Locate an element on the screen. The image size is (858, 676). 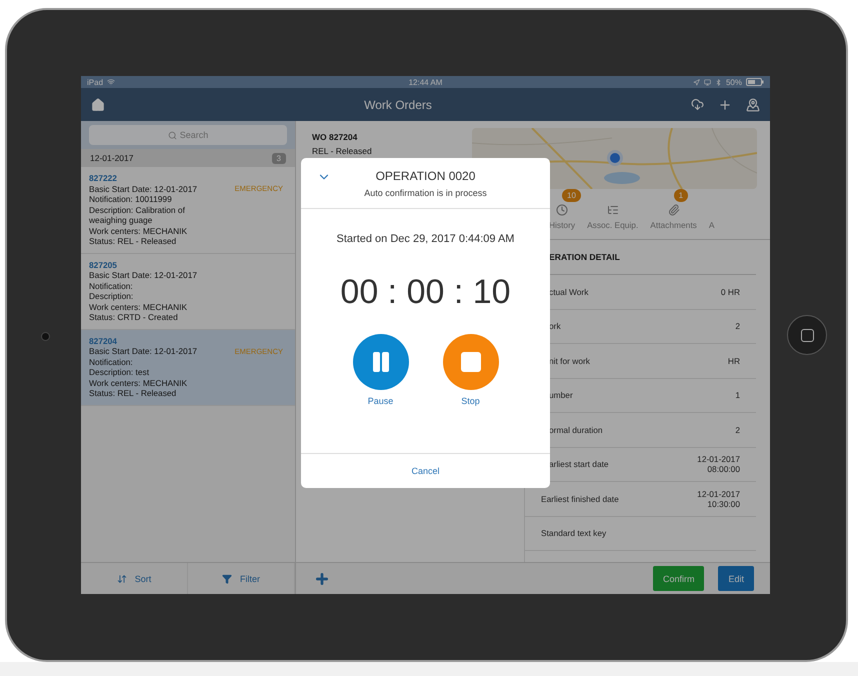
work-order-item: 827205 Basic Start Date: 12-01-2017 Notification: Description: Work centers: MECHANIK Status: CRTD - Created is located at coordinates (188, 292).